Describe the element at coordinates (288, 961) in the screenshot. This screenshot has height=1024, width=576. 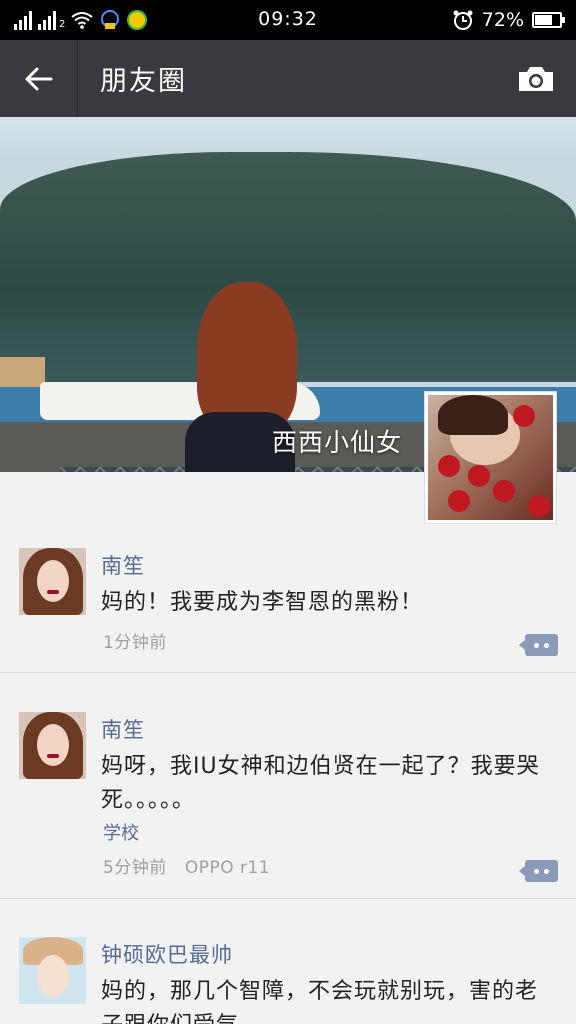
I see `moment-post: 钟硕欧巴最帅 妈的，那几个智障，不会玩就别玩，害的老子跟你们受气` at that location.